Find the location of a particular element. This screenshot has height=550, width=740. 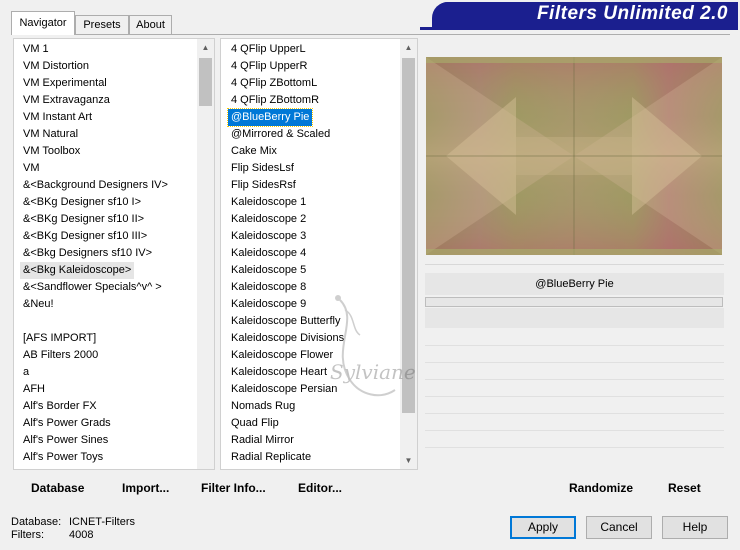

category-list-item: Alf's Border FX is located at coordinates (60, 406).